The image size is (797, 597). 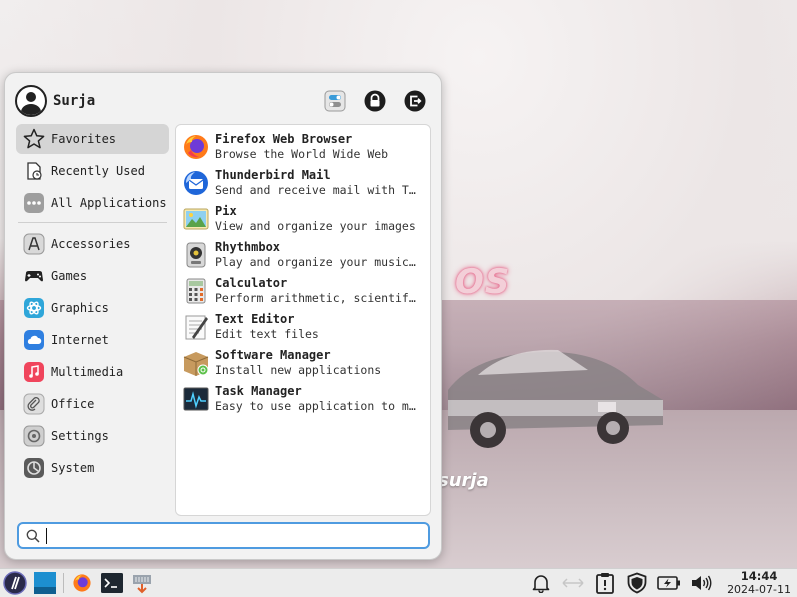 What do you see at coordinates (315, 226) in the screenshot?
I see `app-description: View and organize your images` at bounding box center [315, 226].